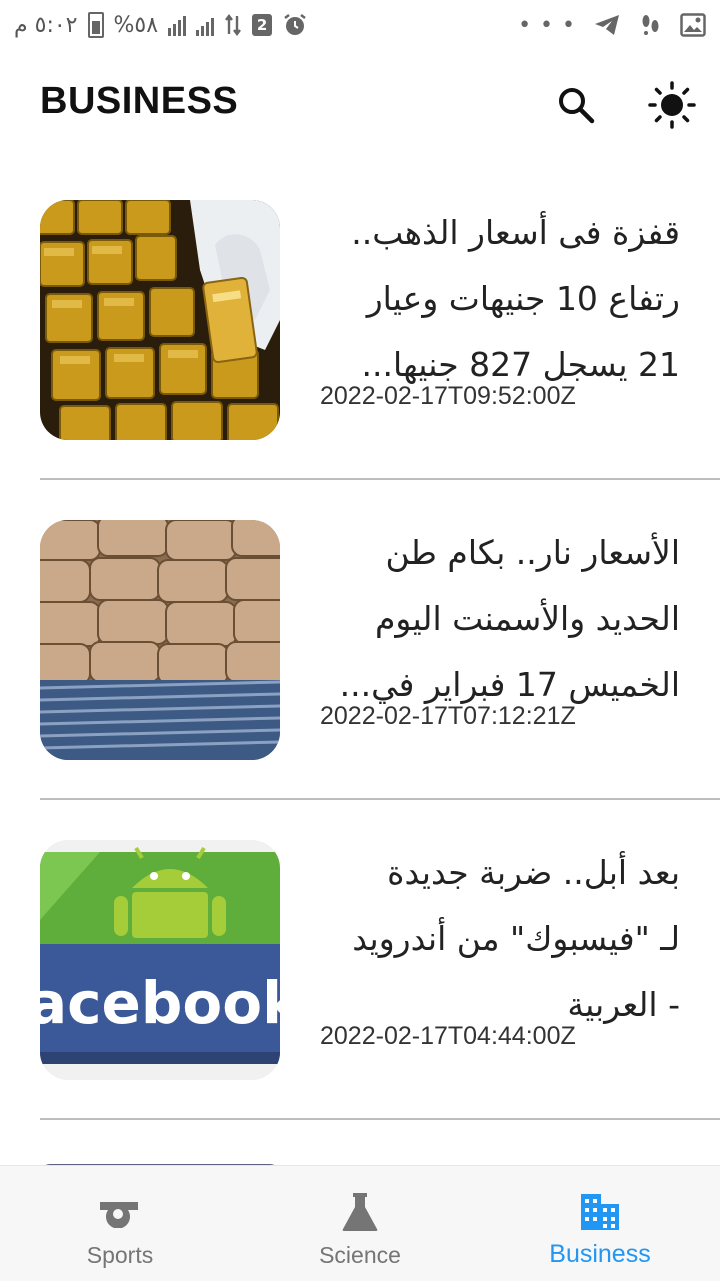 This screenshot has width=720, height=1281. What do you see at coordinates (120, 1212) in the screenshot?
I see `whistle-icon` at bounding box center [120, 1212].